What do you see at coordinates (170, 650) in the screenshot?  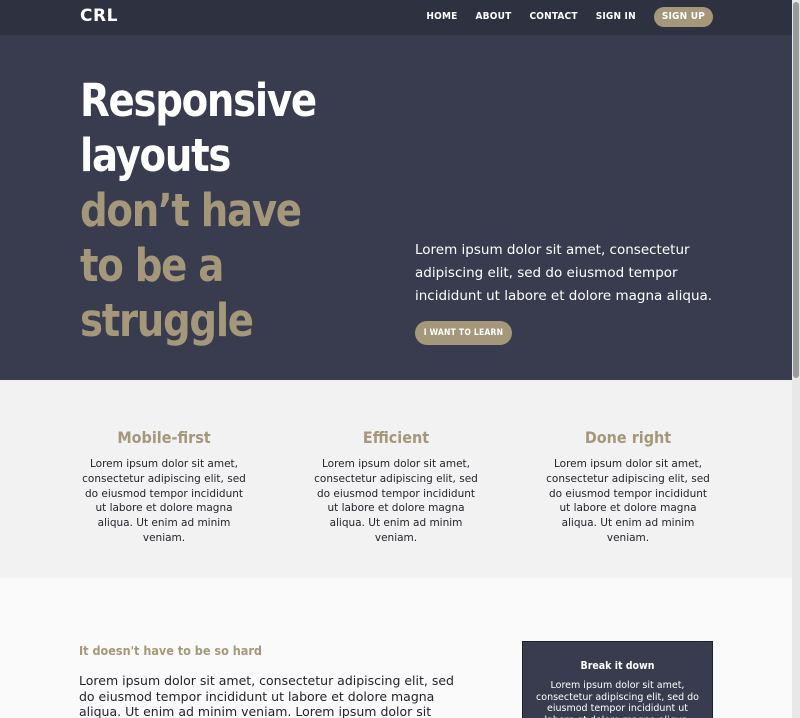 I see `article-heading: It doesn't have to be so hard` at bounding box center [170, 650].